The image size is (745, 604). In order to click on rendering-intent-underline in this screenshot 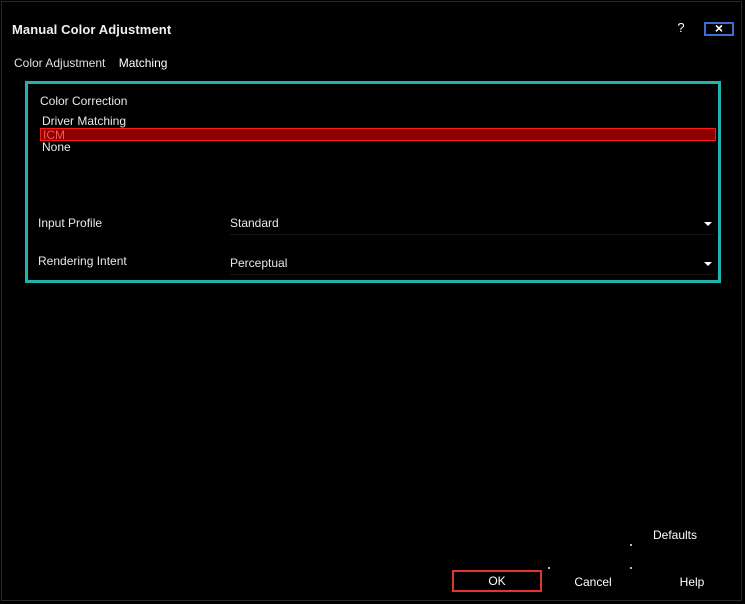, I will do `click(472, 274)`.